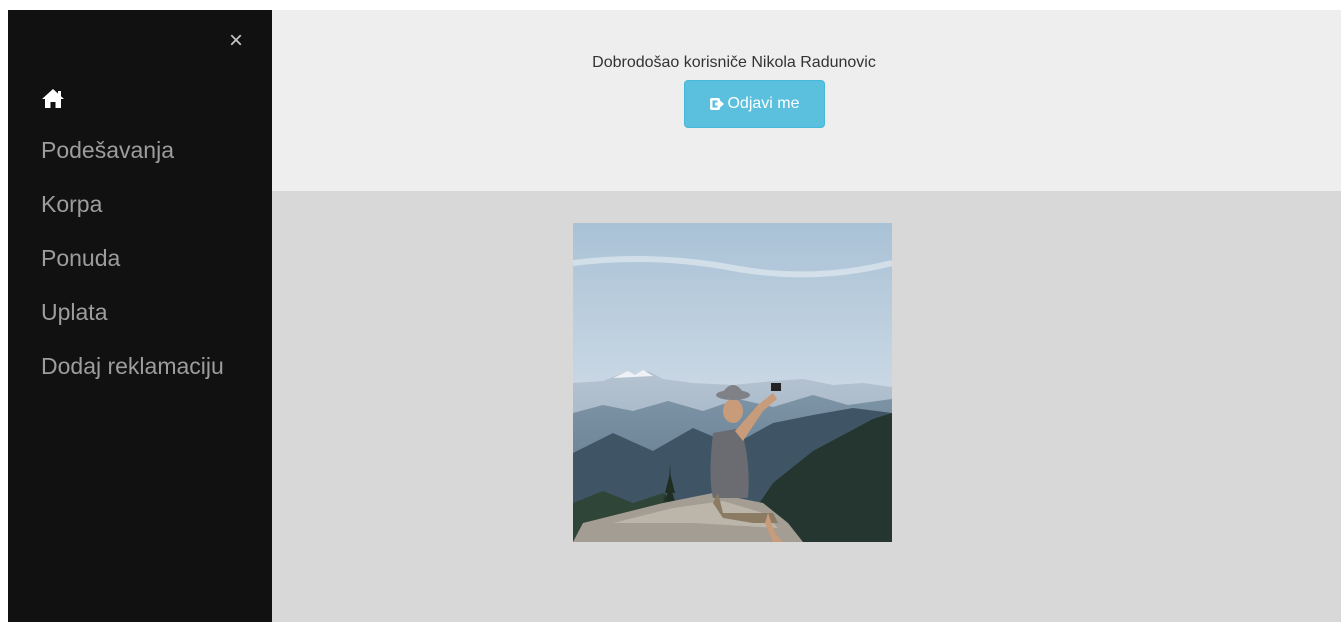  Describe the element at coordinates (80, 258) in the screenshot. I see `sidebar-item-ponuda: Ponuda` at that location.